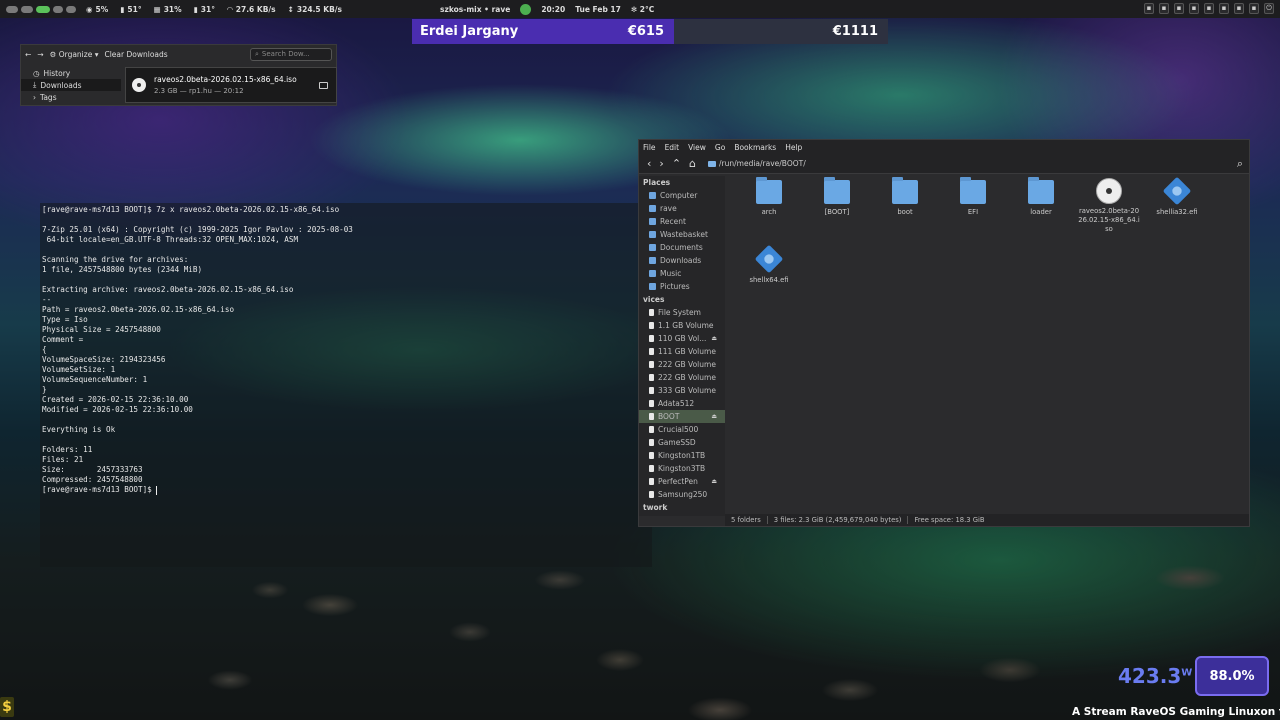 The width and height of the screenshot is (1280, 720). What do you see at coordinates (1176, 712) in the screenshot?
I see `stream-ticker: A Stream RaveOS Gaming Linuxon fut` at bounding box center [1176, 712].